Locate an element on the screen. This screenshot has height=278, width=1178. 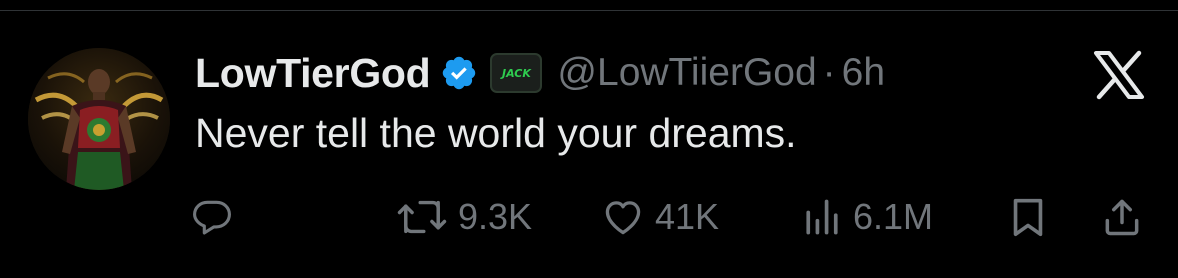
bookmark-icon is located at coordinates (1028, 217).